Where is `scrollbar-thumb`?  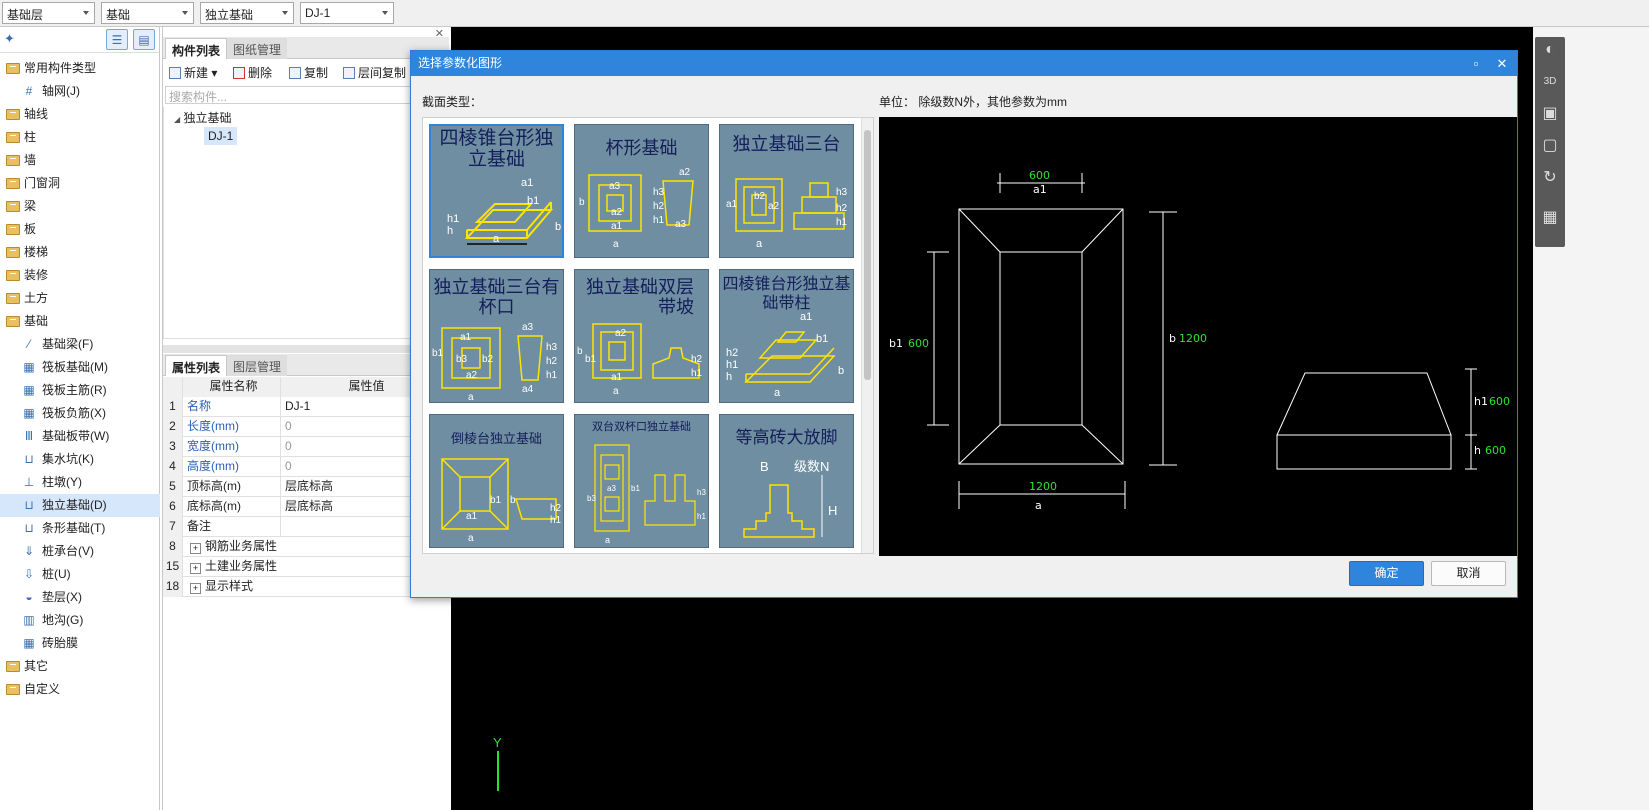
scrollbar-thumb is located at coordinates (867, 255).